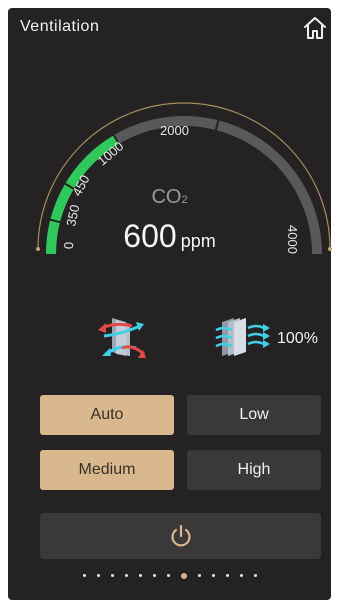 Image resolution: width=339 pixels, height=607 pixels. I want to click on co2-reading: 600 ppm, so click(169, 236).